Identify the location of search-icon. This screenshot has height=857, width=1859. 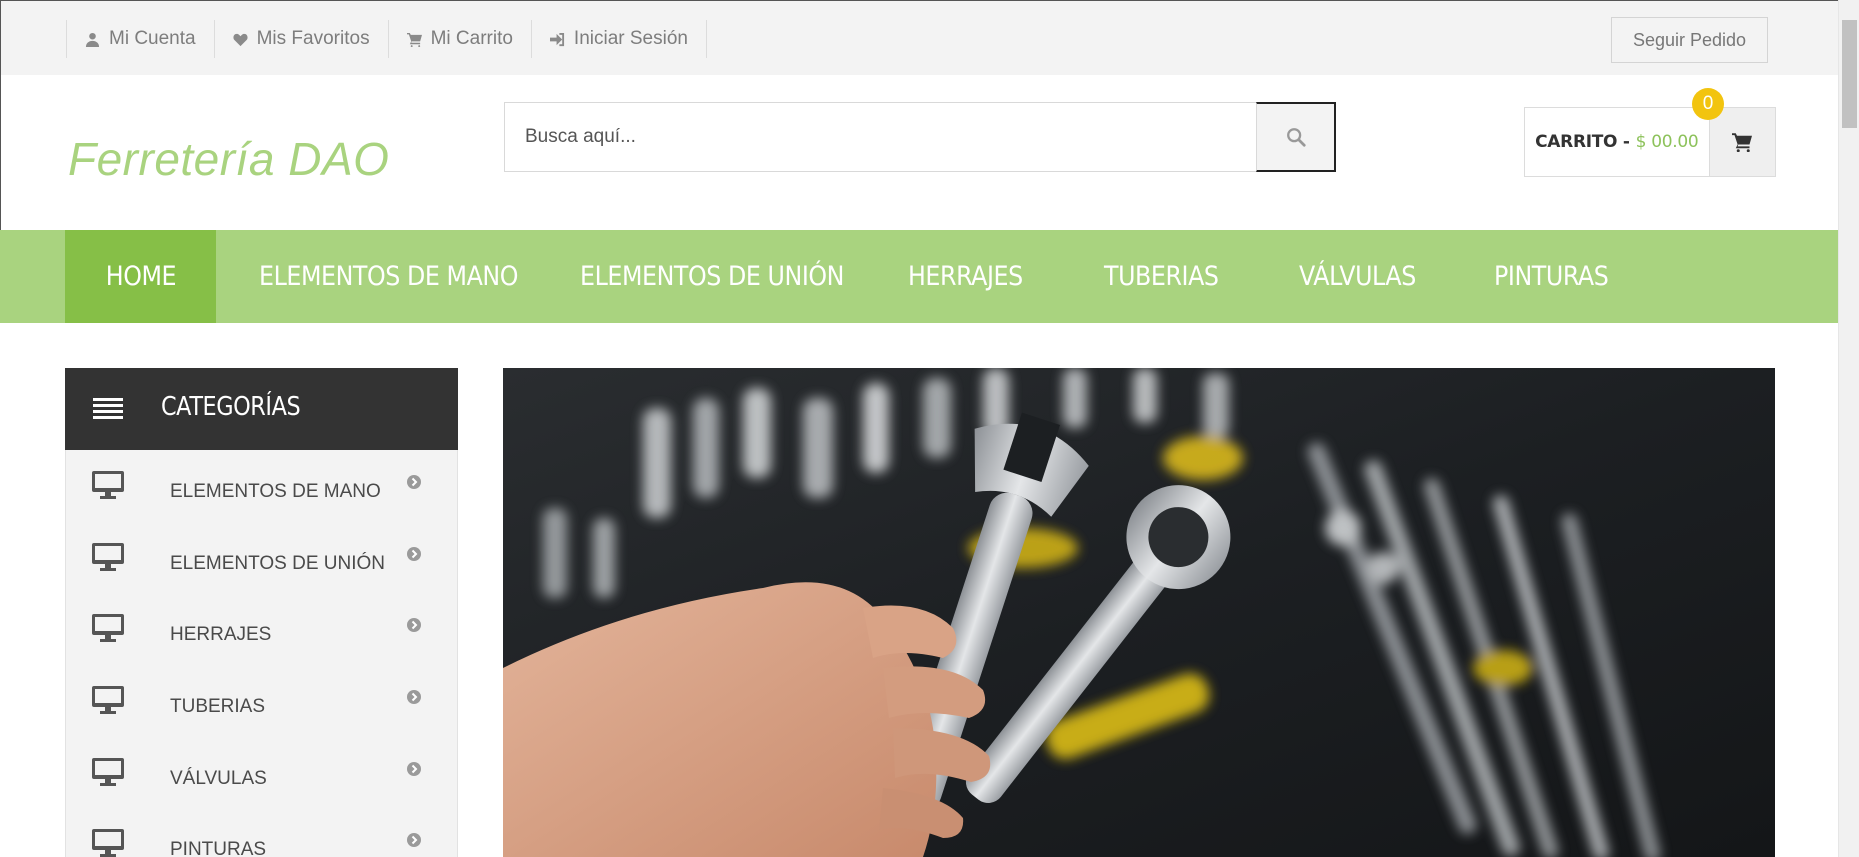
(1296, 137).